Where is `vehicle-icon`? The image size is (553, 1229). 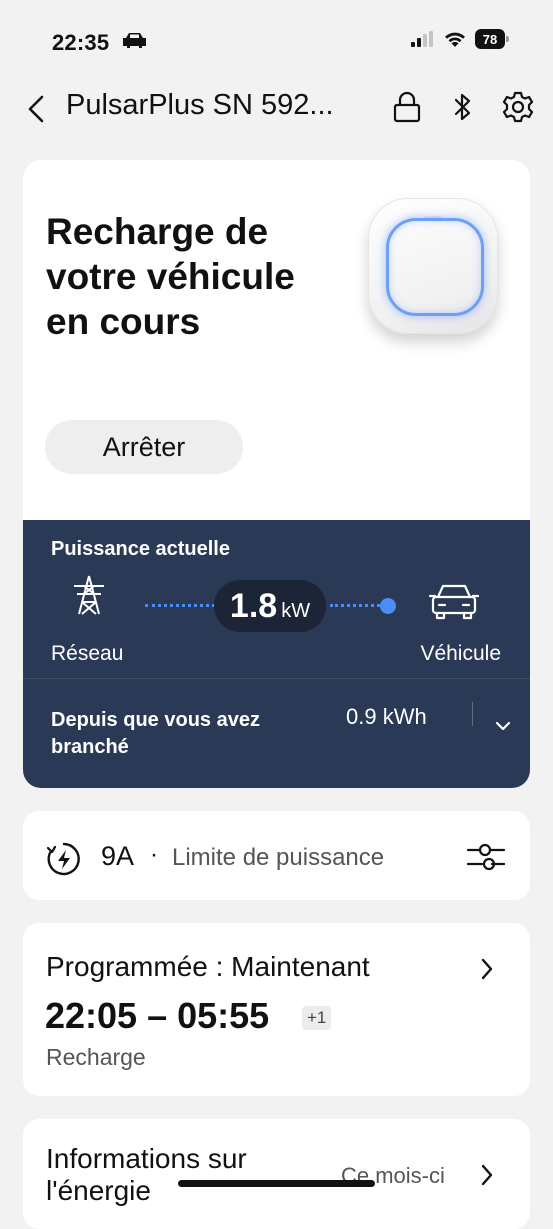 vehicle-icon is located at coordinates (454, 603).